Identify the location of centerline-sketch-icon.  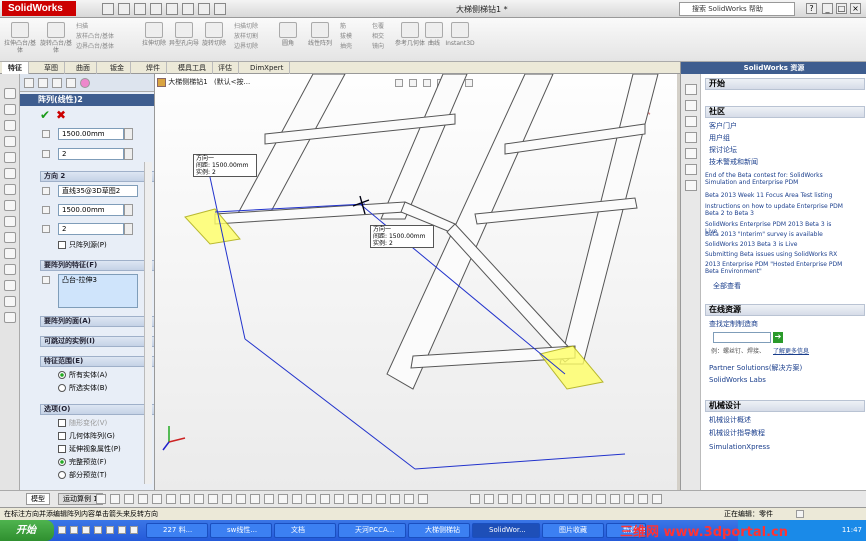
(573, 499).